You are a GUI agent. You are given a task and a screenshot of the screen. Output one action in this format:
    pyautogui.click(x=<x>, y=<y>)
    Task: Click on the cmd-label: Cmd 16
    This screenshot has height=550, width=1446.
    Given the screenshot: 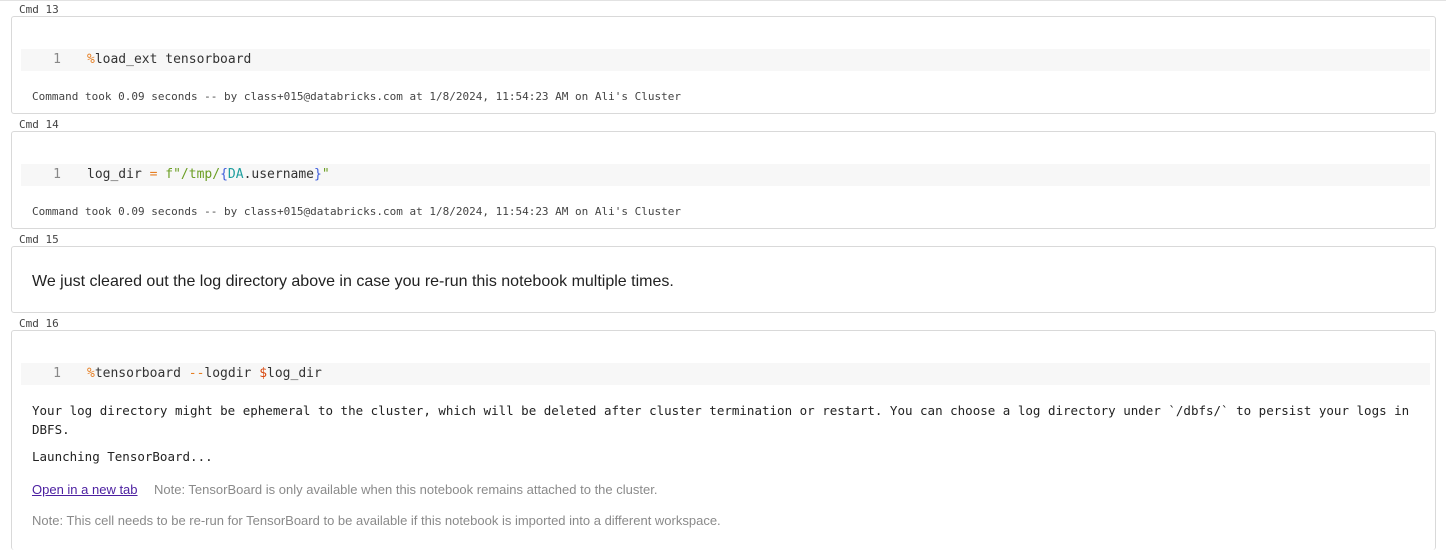 What is the action you would take?
    pyautogui.click(x=39, y=323)
    